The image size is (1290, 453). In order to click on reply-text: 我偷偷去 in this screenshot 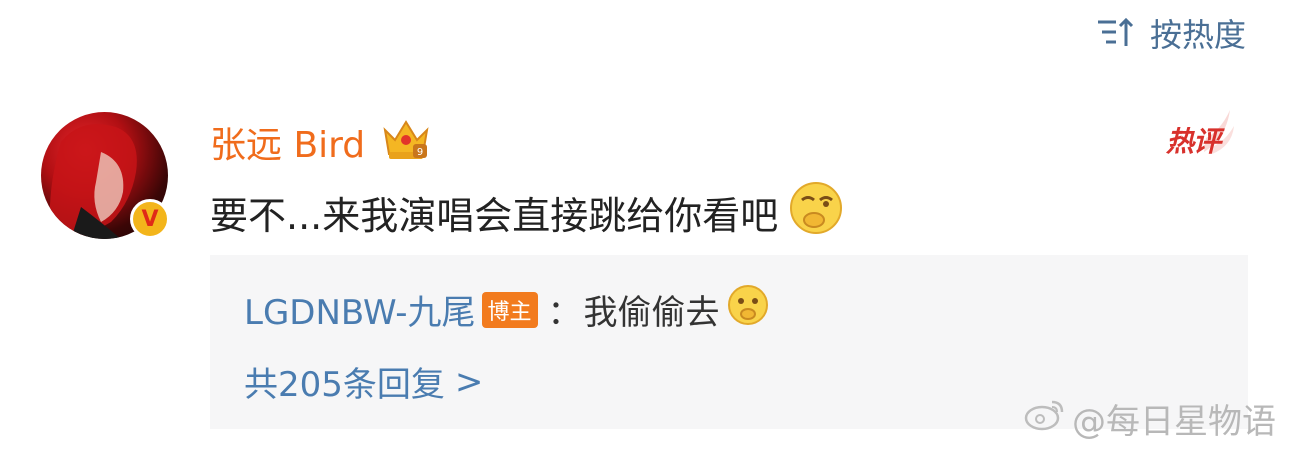, I will do `click(651, 313)`.